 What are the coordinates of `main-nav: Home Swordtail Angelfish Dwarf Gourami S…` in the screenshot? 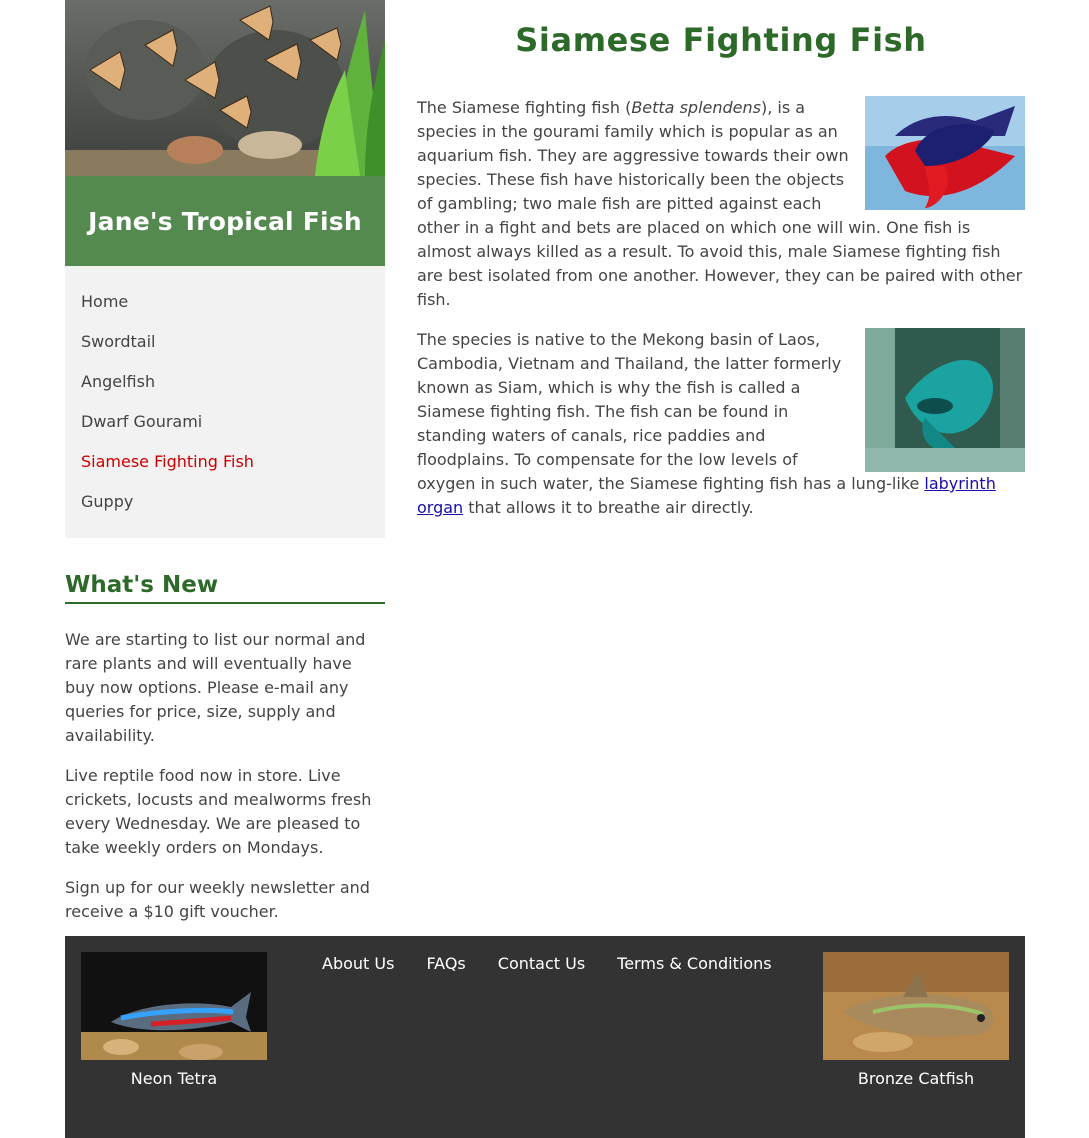 It's located at (225, 402).